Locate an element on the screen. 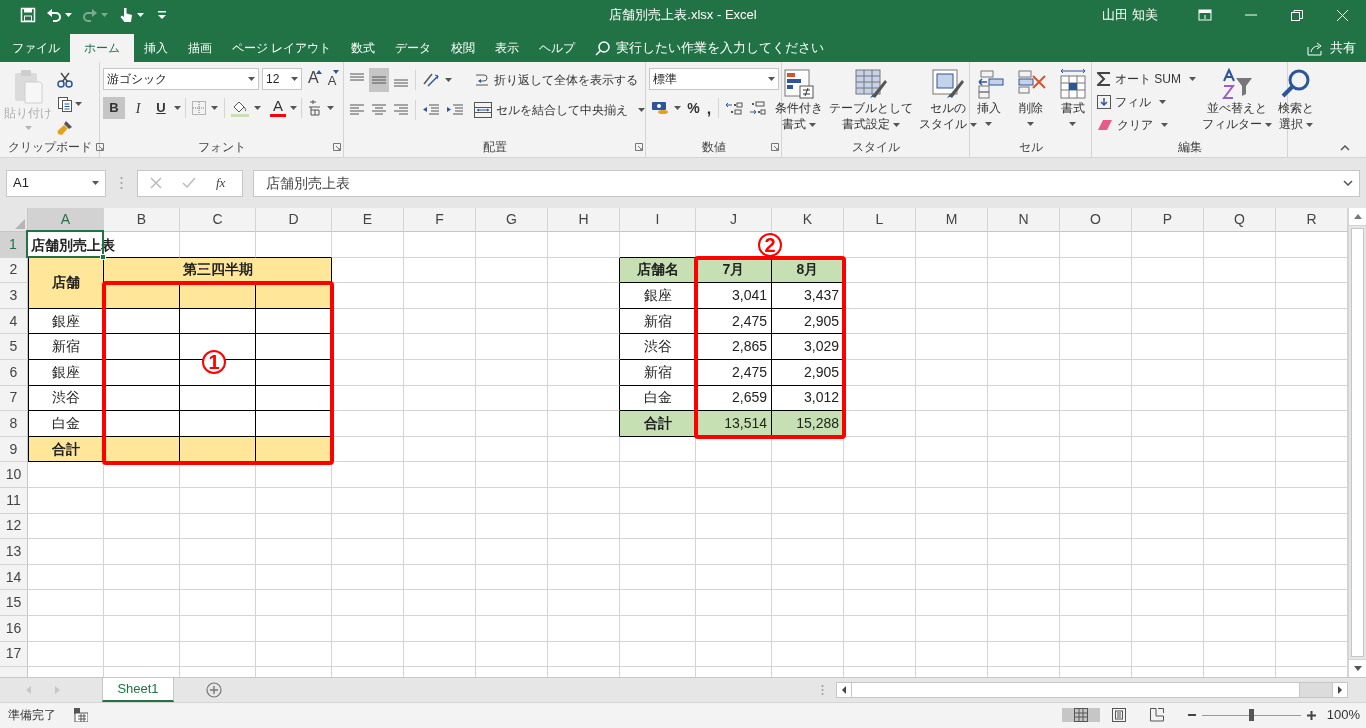  row-header: 10 is located at coordinates (14, 475).